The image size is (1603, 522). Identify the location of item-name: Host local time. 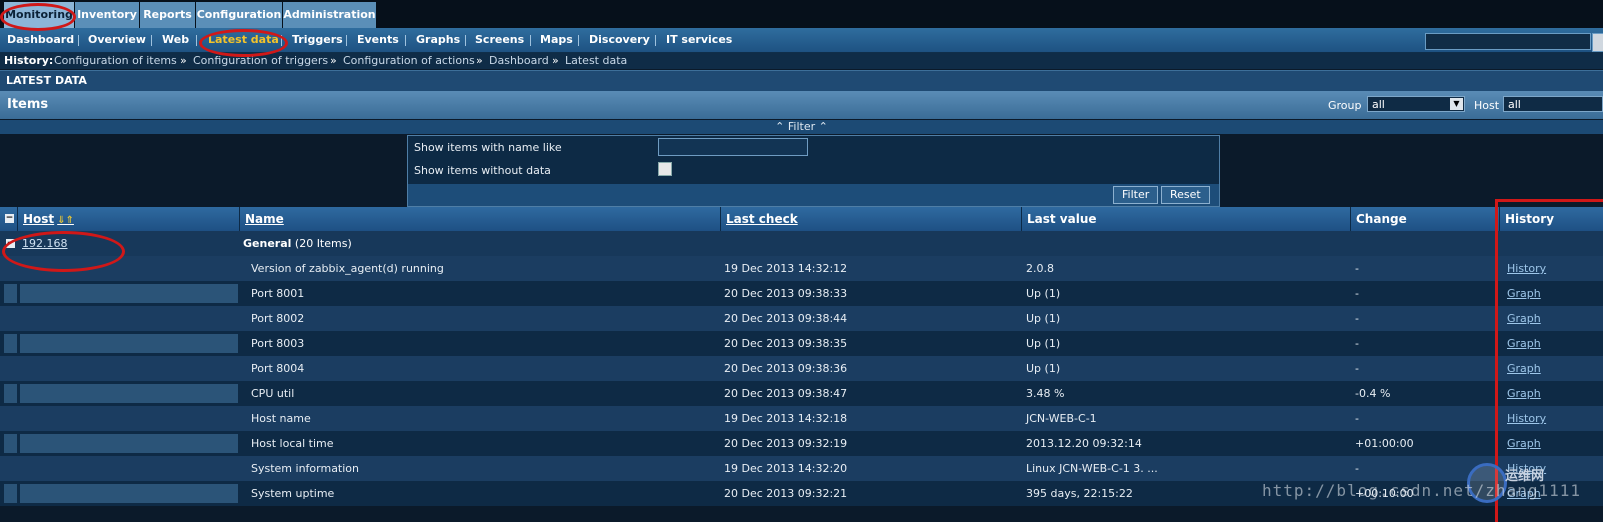
(292, 443).